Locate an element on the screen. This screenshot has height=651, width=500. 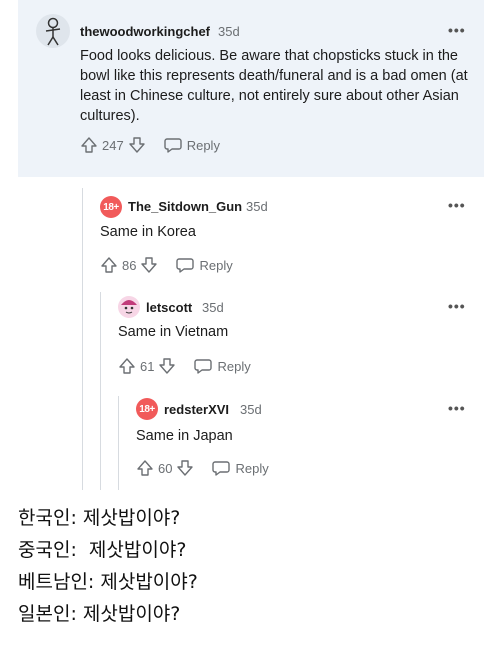
vote-count: 61 is located at coordinates (147, 366).